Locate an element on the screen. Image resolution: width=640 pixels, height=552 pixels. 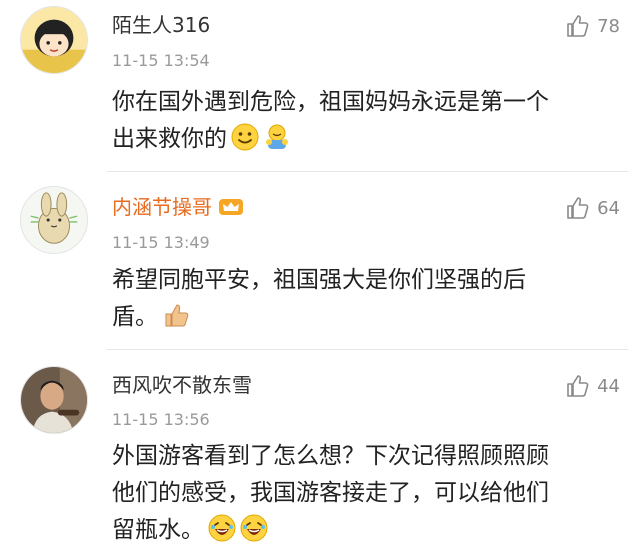
like-count: 78 is located at coordinates (608, 26).